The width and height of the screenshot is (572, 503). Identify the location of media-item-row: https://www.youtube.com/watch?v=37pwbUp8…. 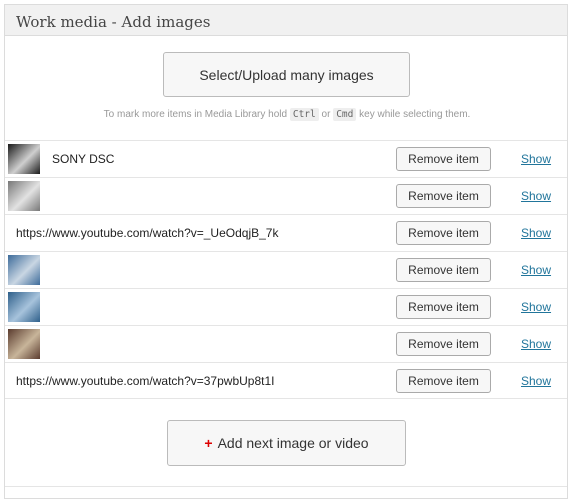
(286, 380).